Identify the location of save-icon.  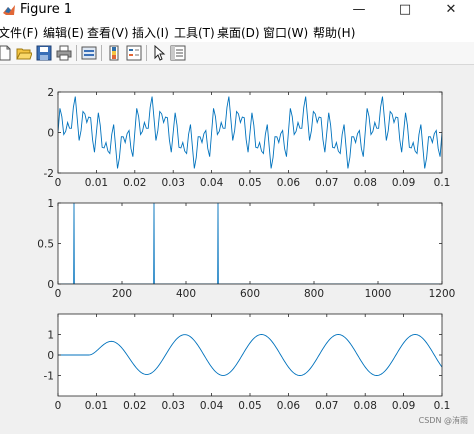
(44, 53).